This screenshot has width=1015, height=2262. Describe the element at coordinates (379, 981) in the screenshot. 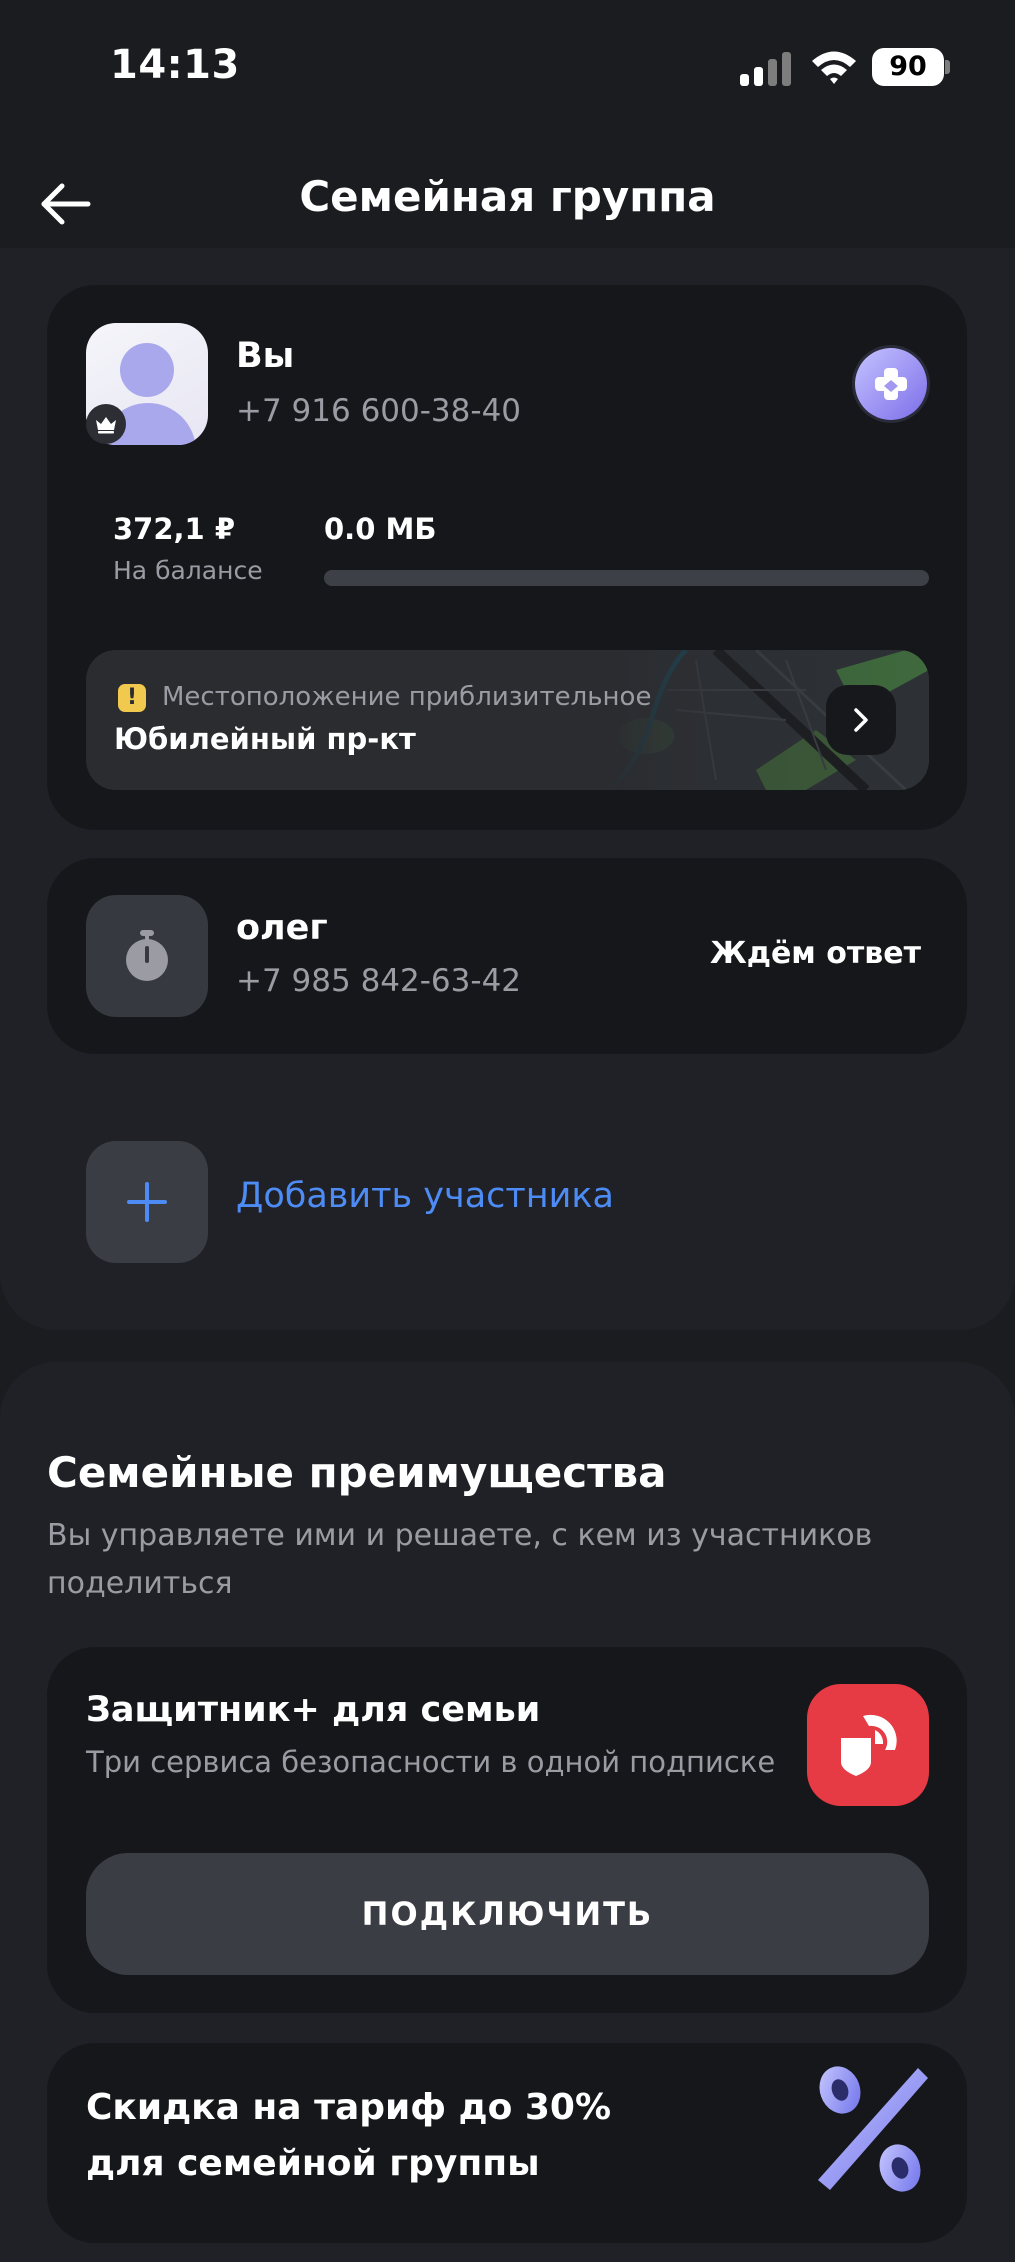

I see `invited-member-phone: +7 985 842-63-42` at that location.